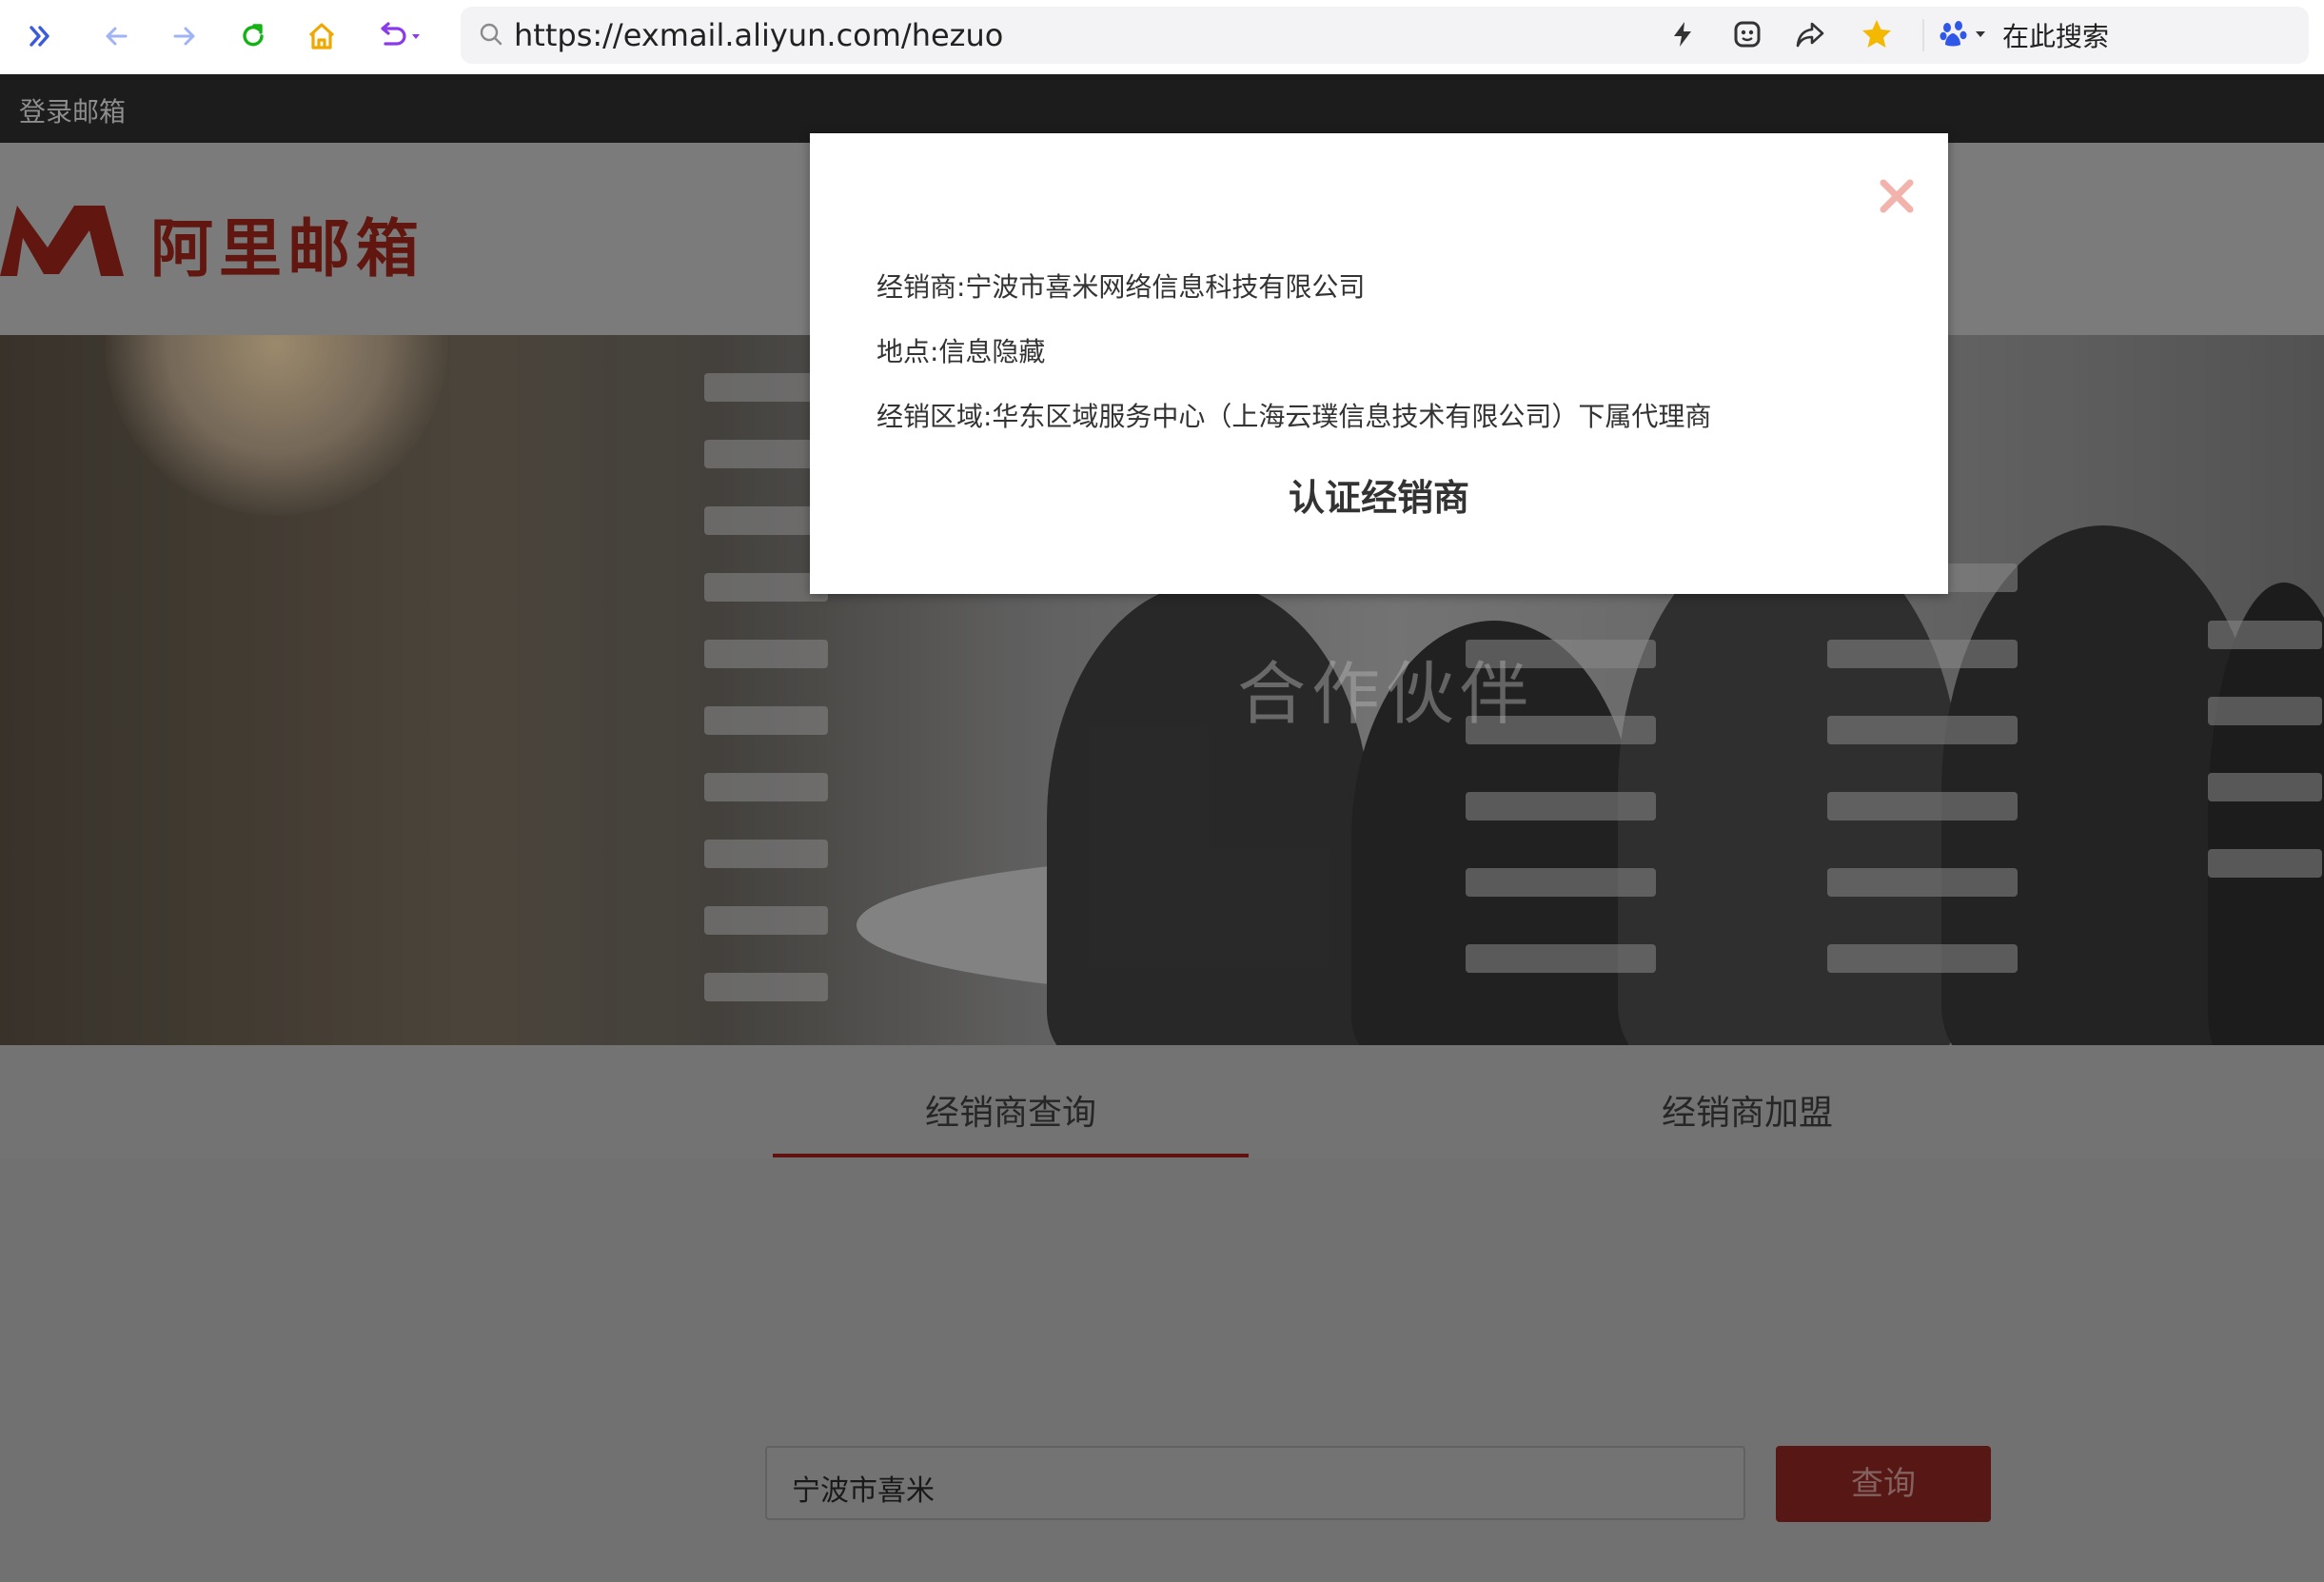 The image size is (2324, 1582). Describe the element at coordinates (491, 36) in the screenshot. I see `search-icon` at that location.